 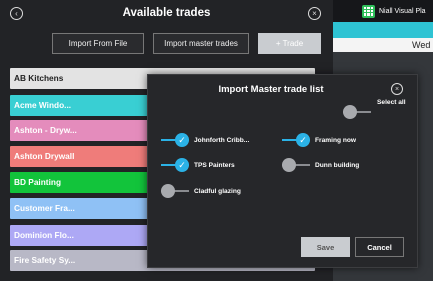 I want to click on trade-name: Ashton Drywall, so click(x=44, y=156).